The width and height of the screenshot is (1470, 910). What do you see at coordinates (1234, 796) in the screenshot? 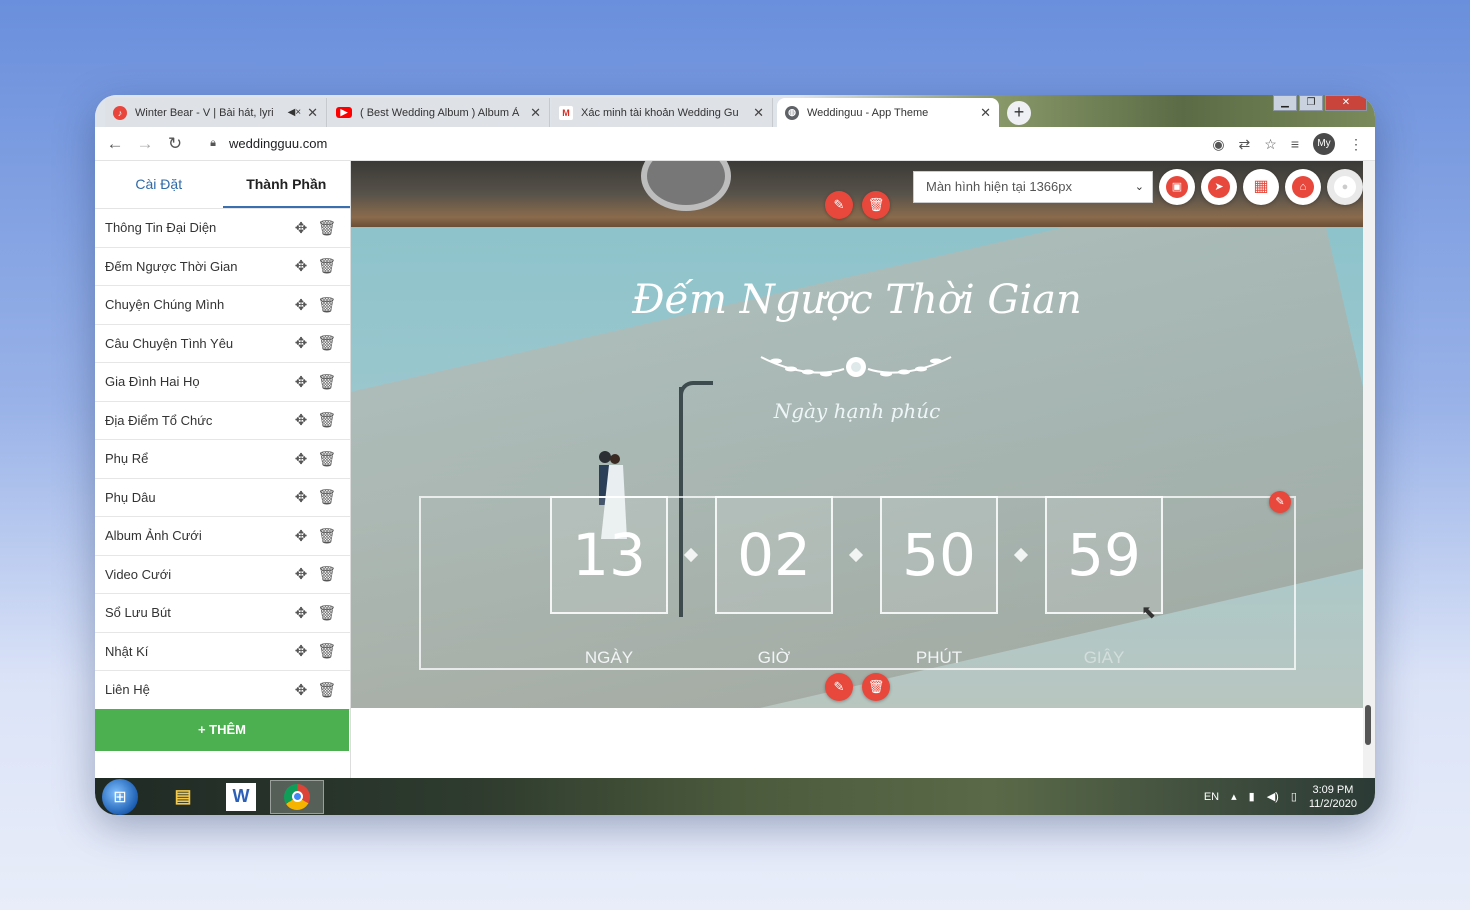
I see `tray-expand-icon: ▴` at bounding box center [1234, 796].